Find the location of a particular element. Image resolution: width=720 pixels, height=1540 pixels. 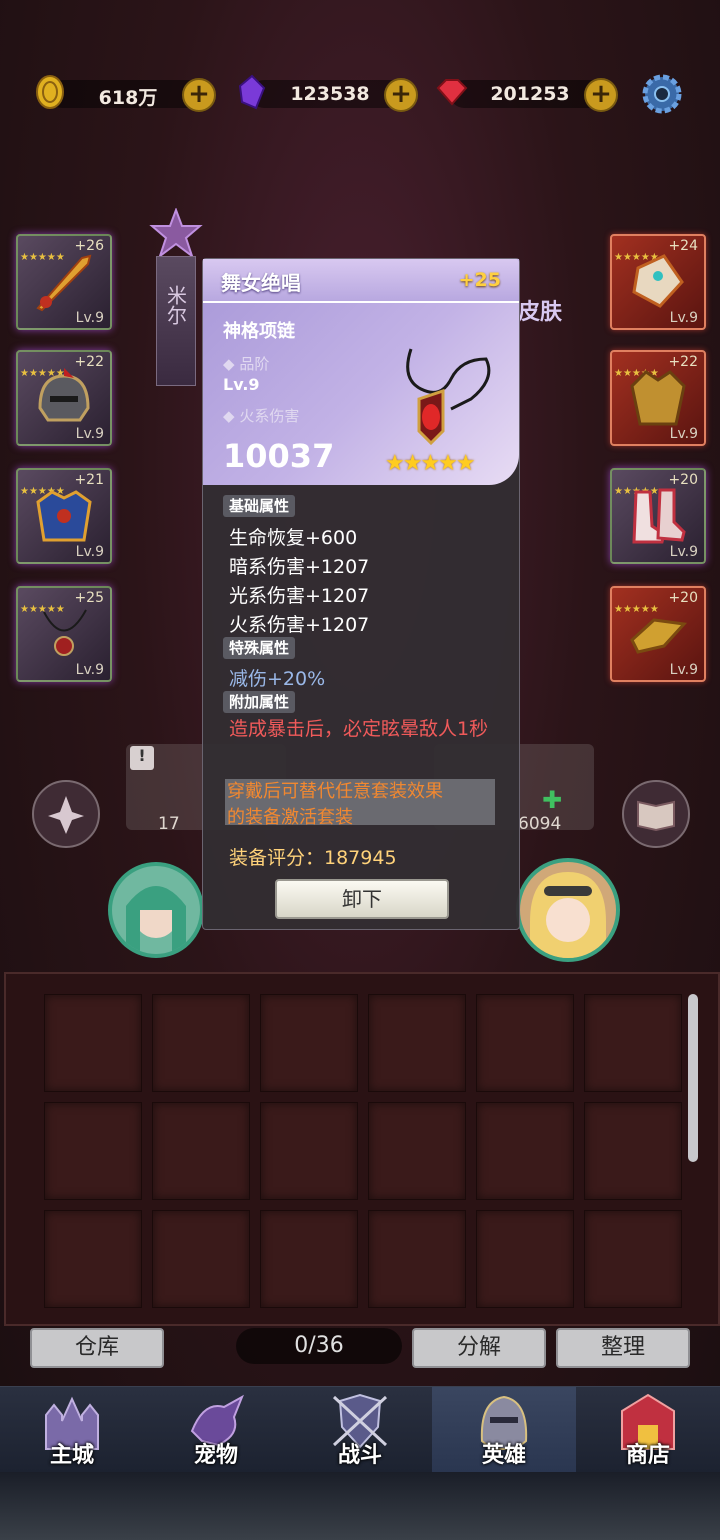

element-text: 火系伤害 is located at coordinates (269, 416).